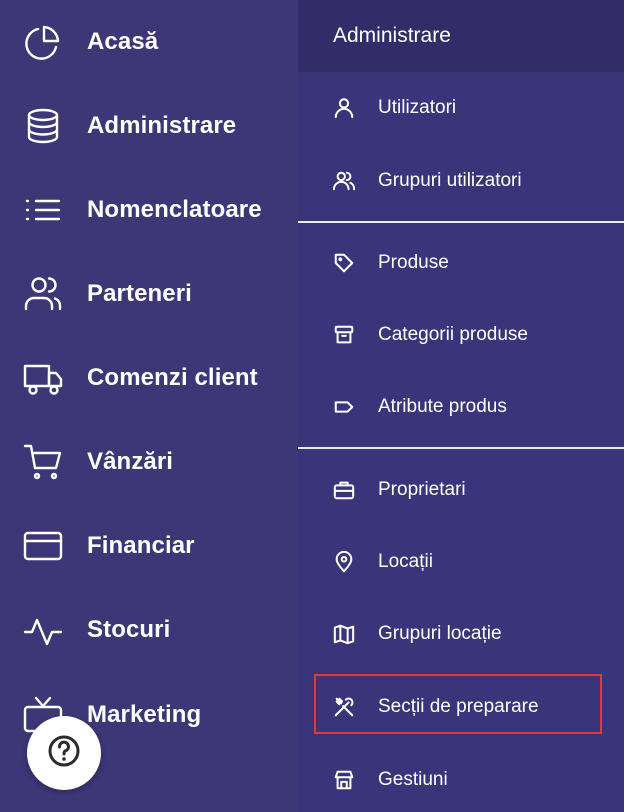 This screenshot has height=812, width=624. I want to click on submenu-item-sectii-de-preparare: Secții de preparare, so click(461, 707).